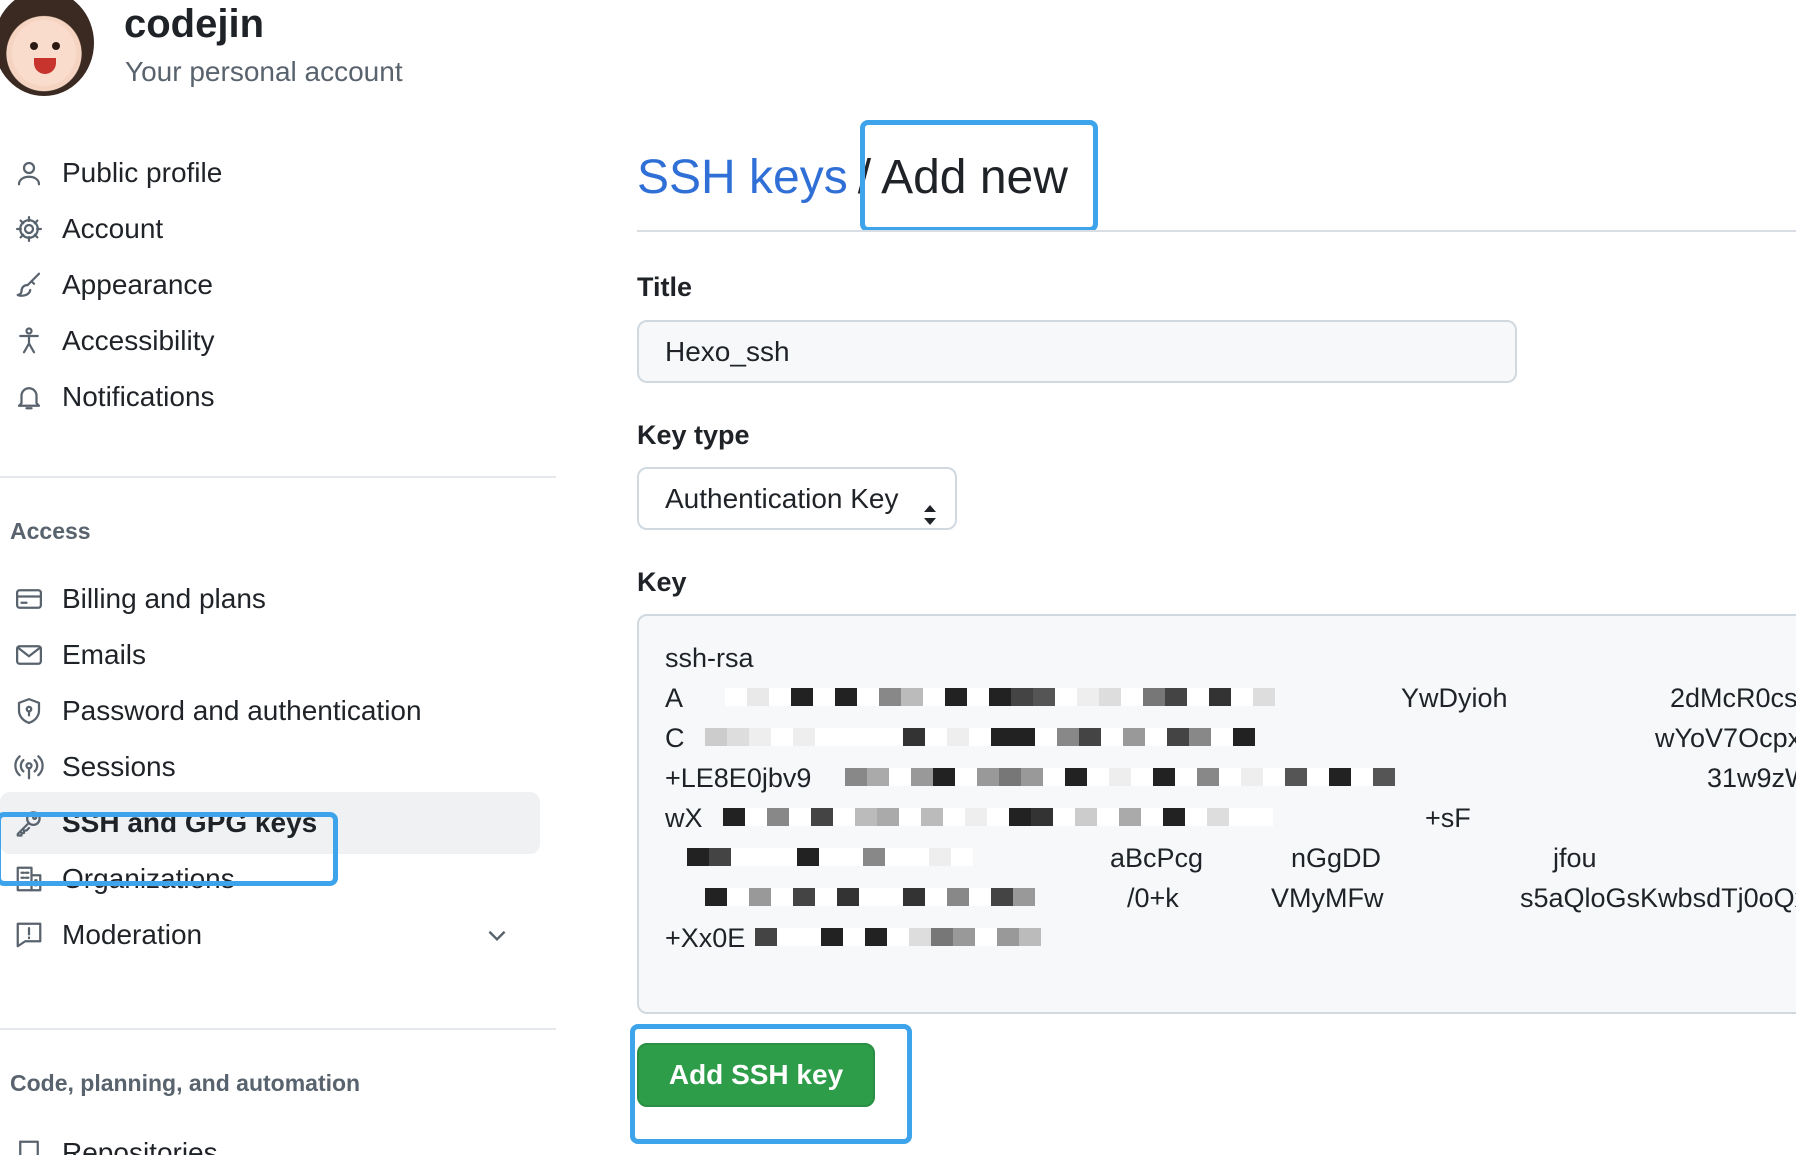  I want to click on key-fragment: jfou, so click(1575, 858).